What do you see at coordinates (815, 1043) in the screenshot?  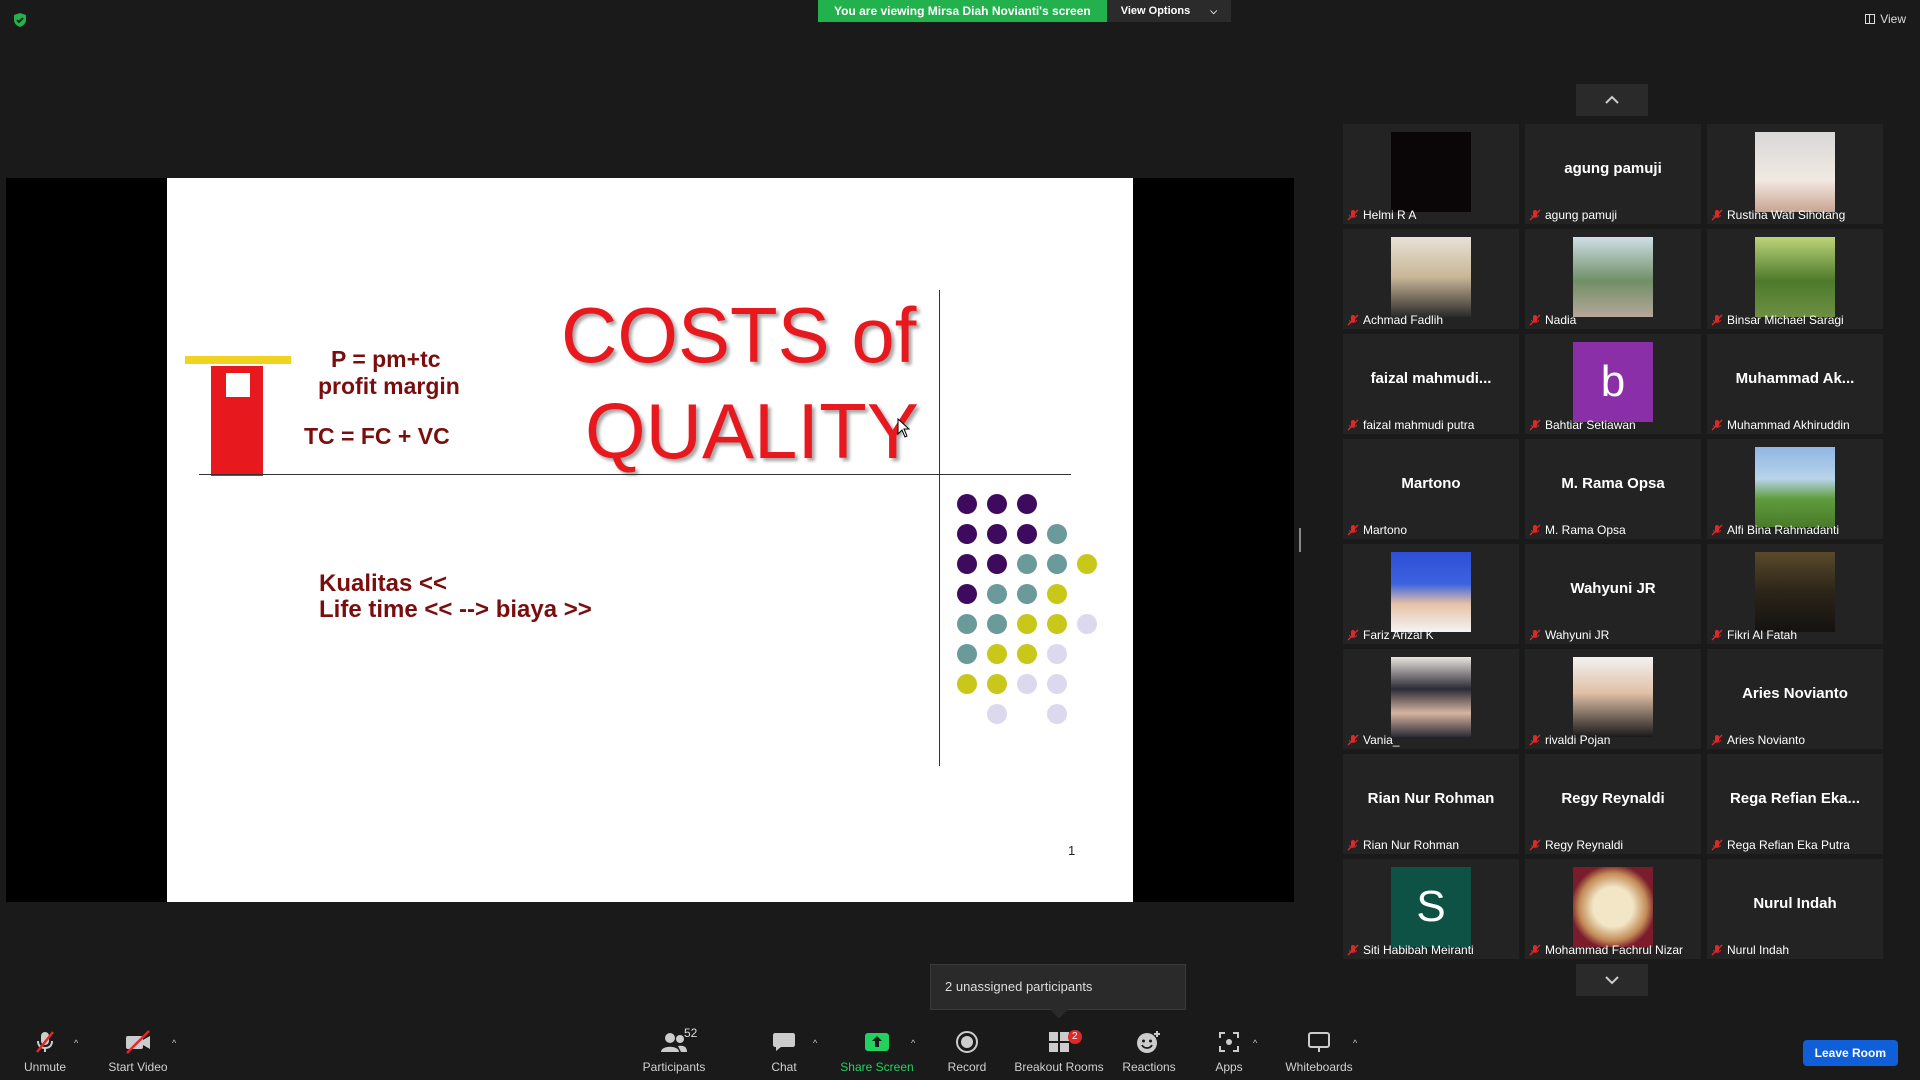 I see `chat-options-caret-icon: ^` at bounding box center [815, 1043].